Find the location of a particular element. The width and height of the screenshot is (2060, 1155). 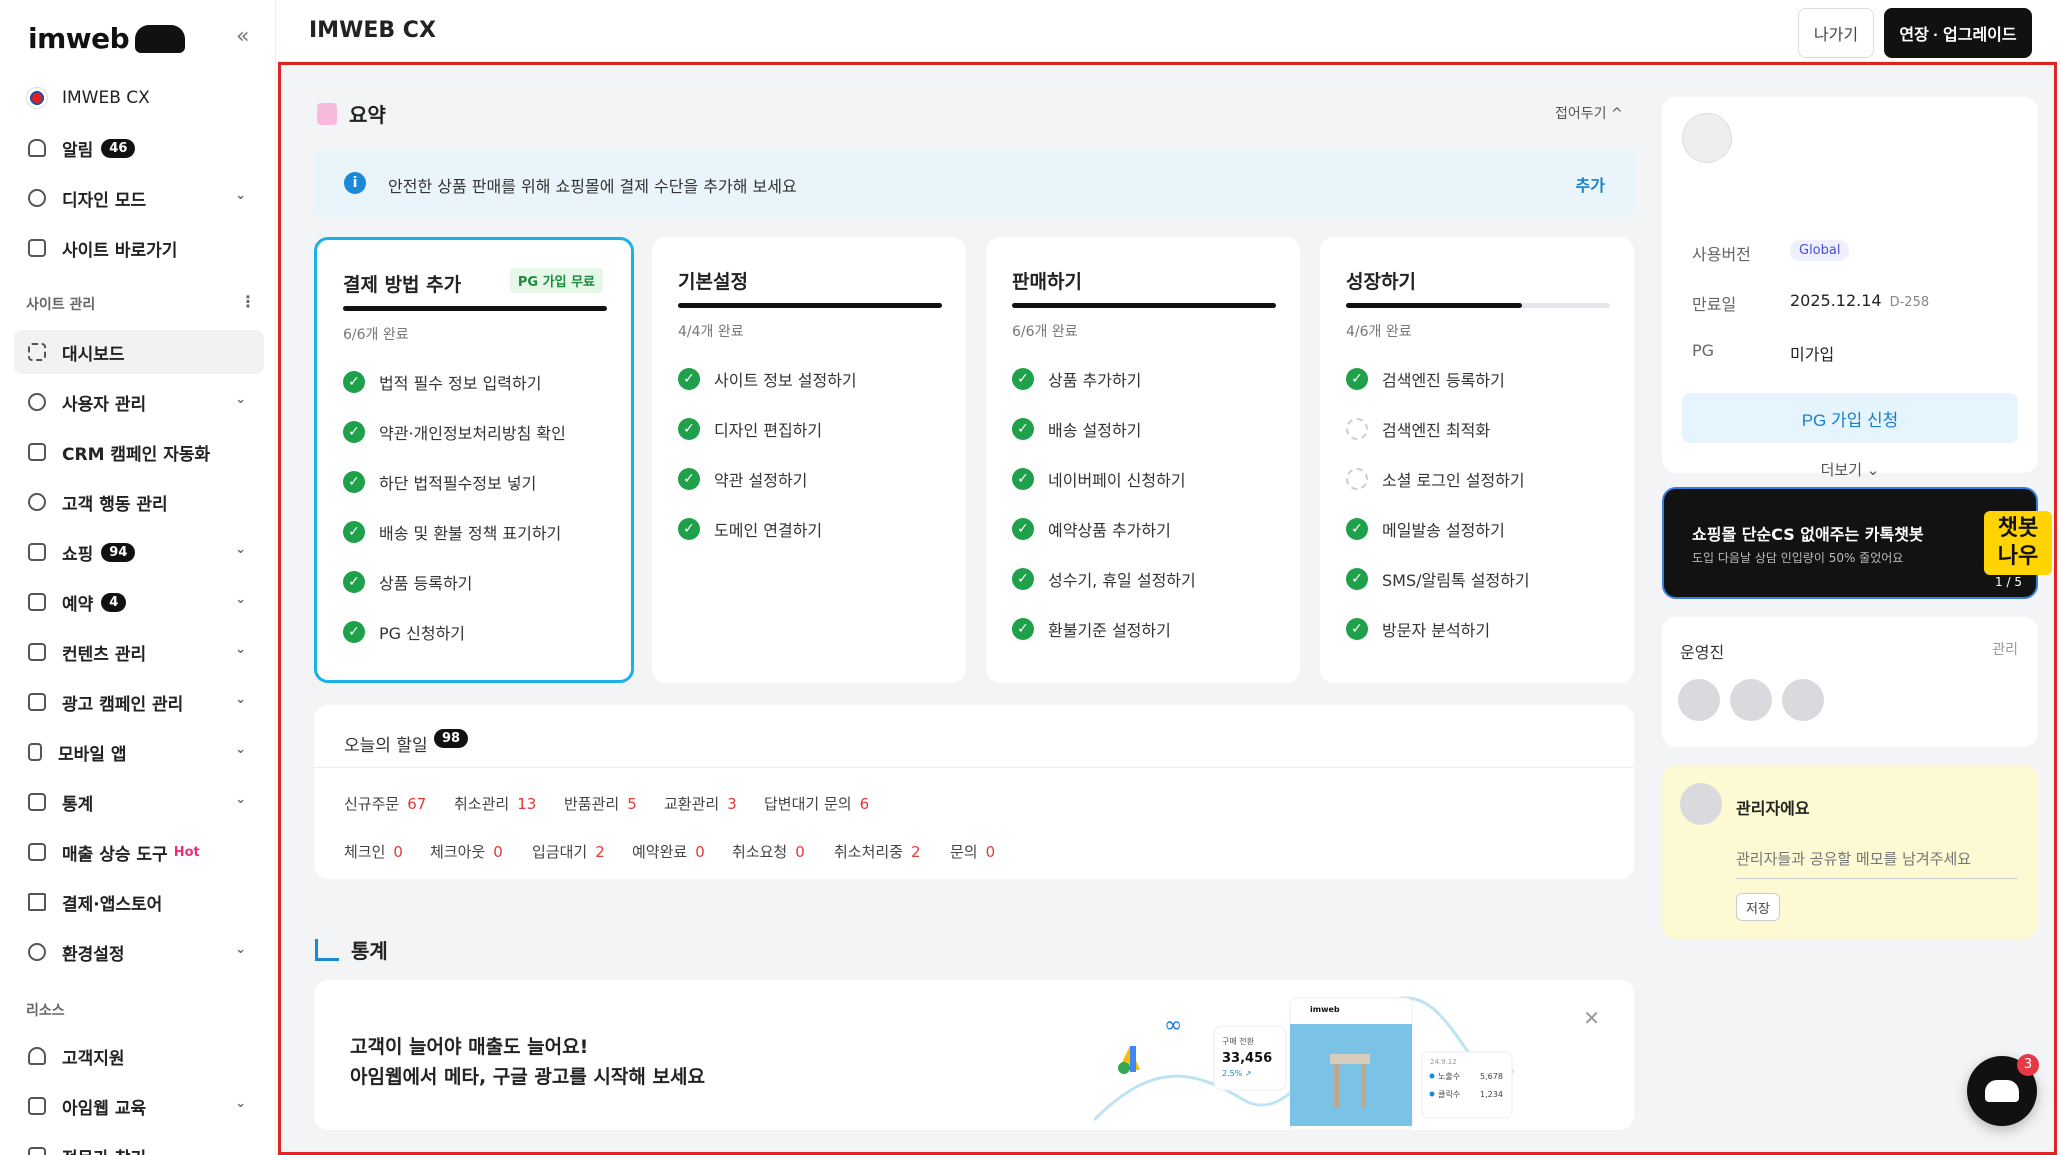

task-item: ✓ 디자인 편집하기 is located at coordinates (750, 429).